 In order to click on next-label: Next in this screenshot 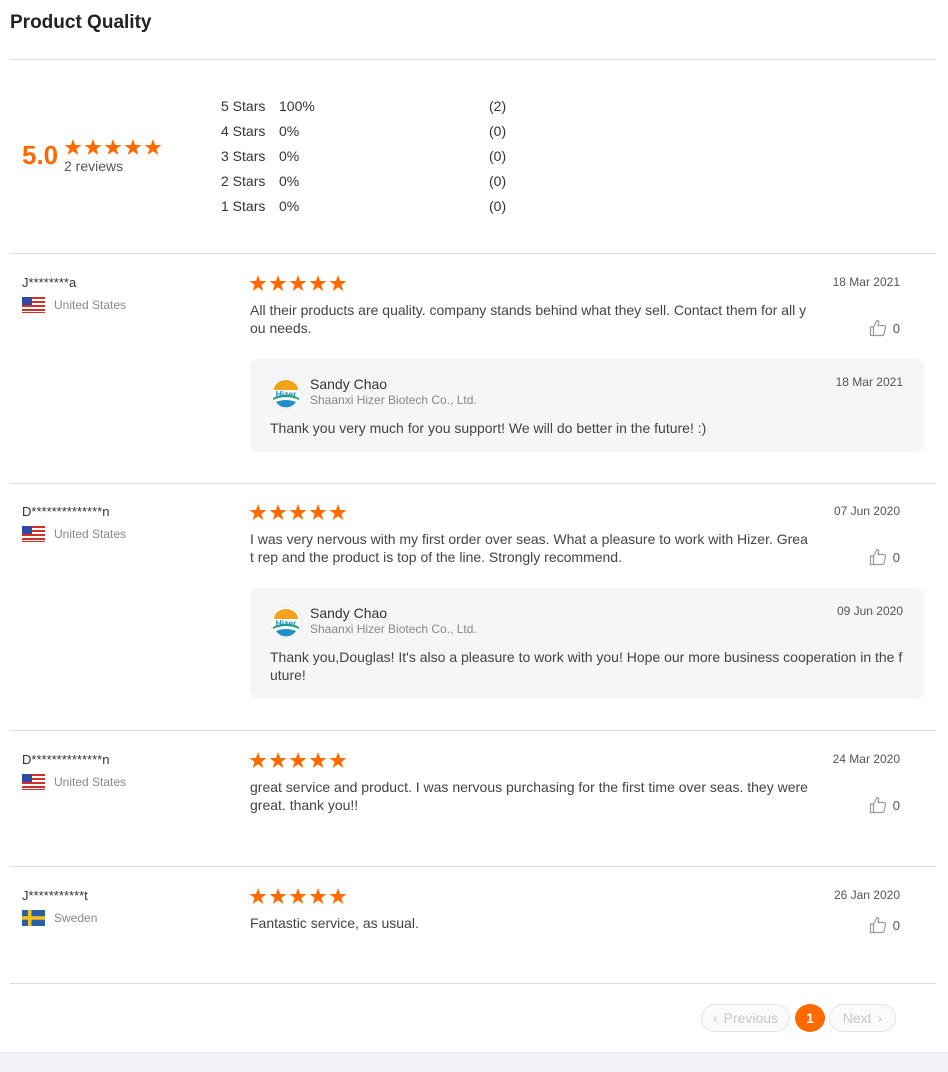, I will do `click(857, 1018)`.